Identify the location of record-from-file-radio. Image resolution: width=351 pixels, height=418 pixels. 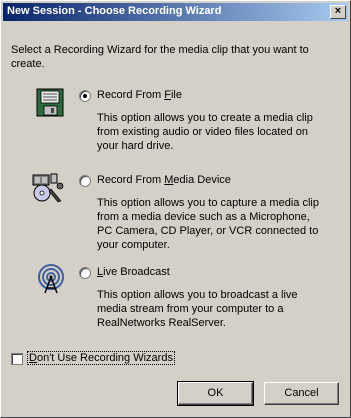
(85, 96).